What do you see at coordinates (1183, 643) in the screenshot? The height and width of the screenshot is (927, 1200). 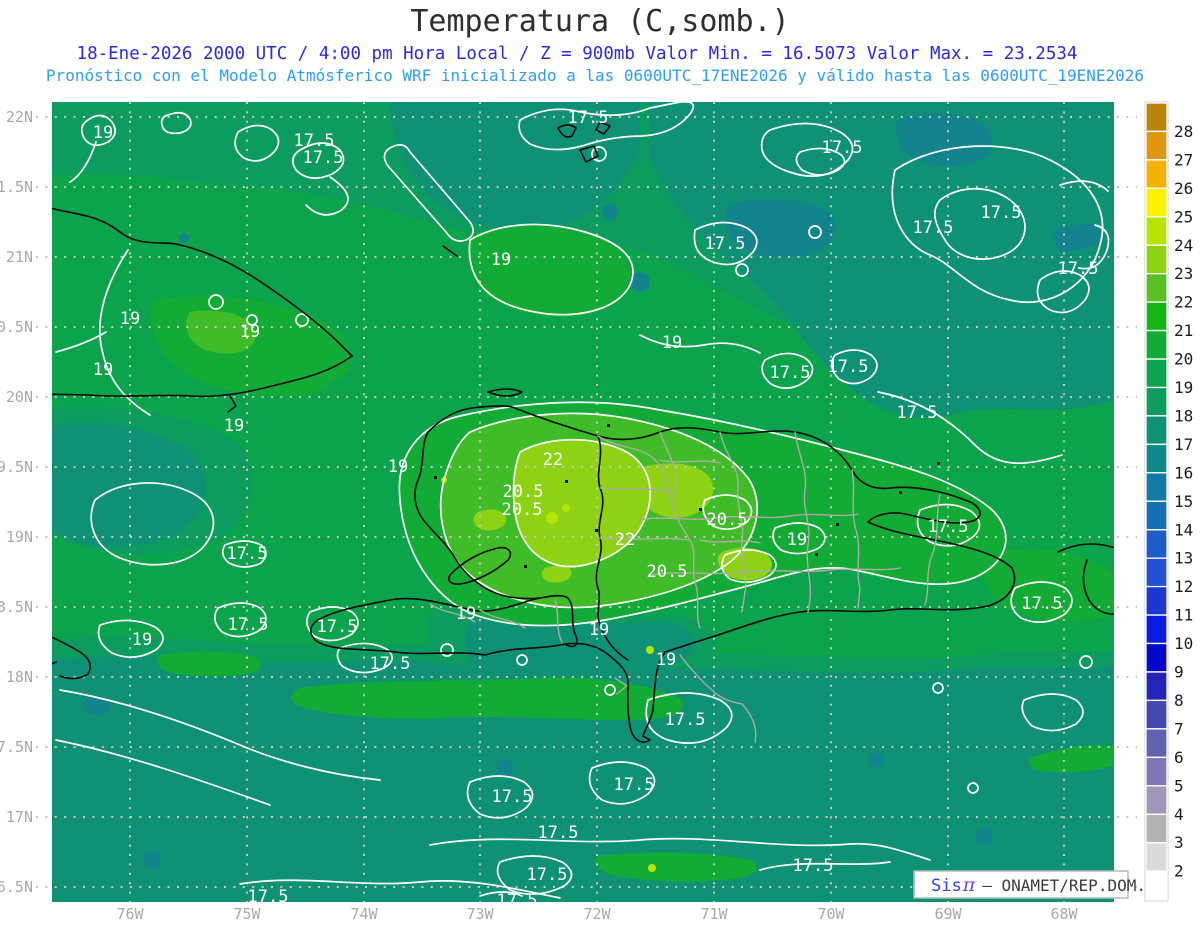 I see `colorbar-tick-label: 10` at bounding box center [1183, 643].